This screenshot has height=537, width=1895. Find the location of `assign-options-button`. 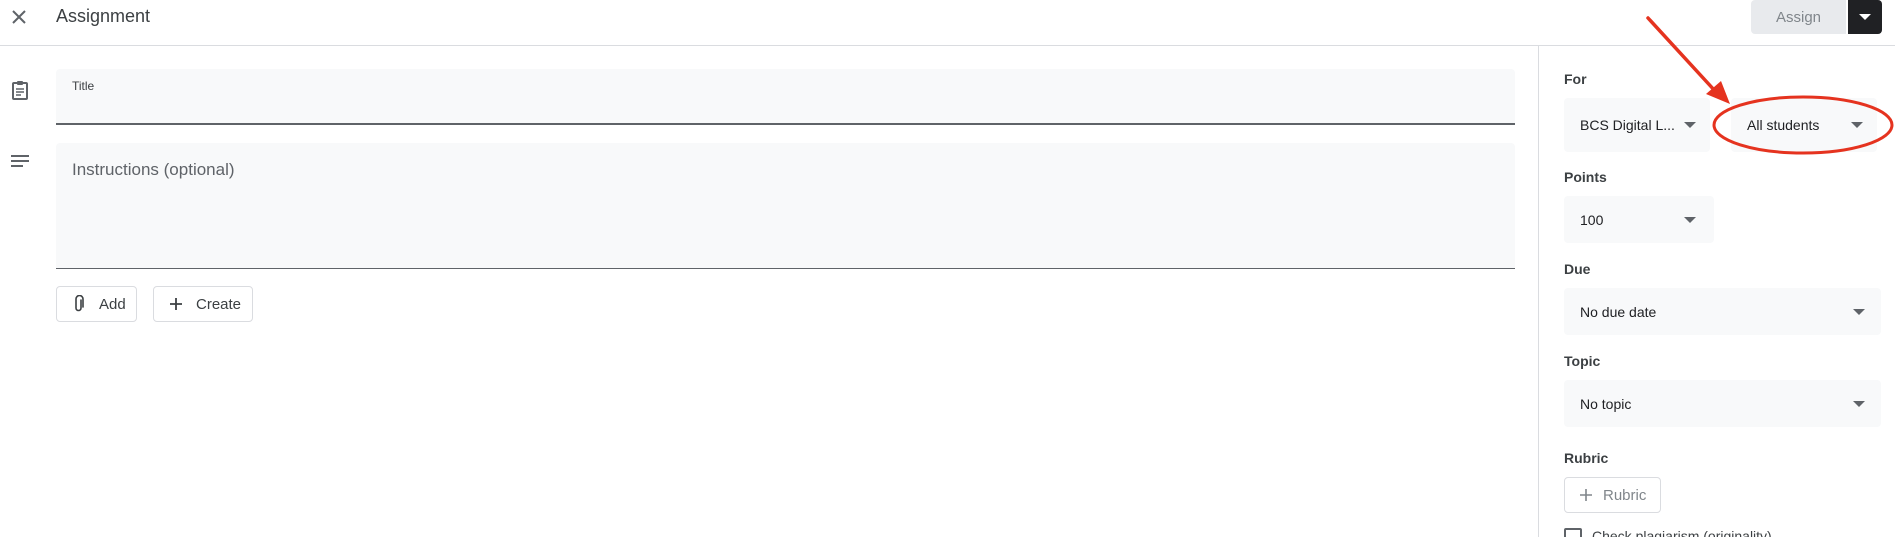

assign-options-button is located at coordinates (1865, 17).